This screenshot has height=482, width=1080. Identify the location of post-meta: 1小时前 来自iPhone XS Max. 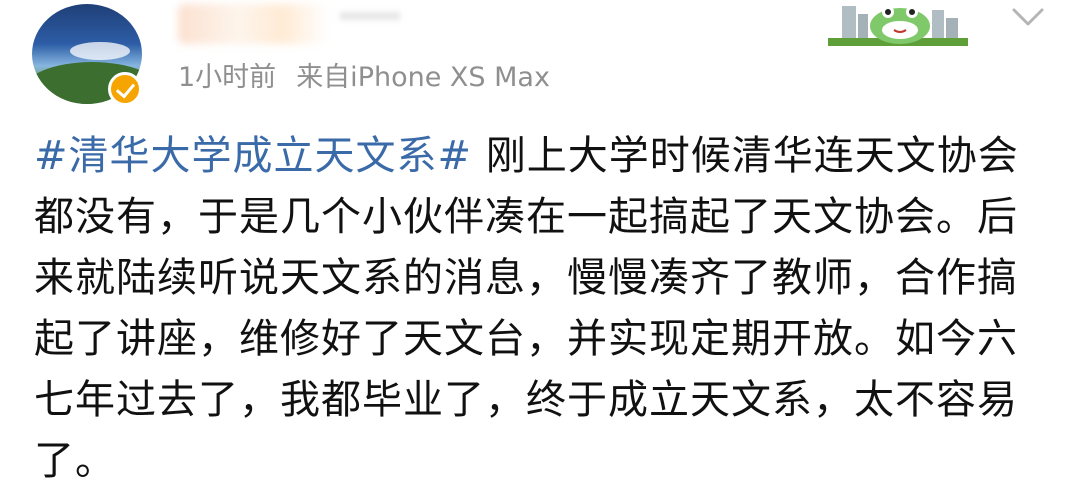
(364, 78).